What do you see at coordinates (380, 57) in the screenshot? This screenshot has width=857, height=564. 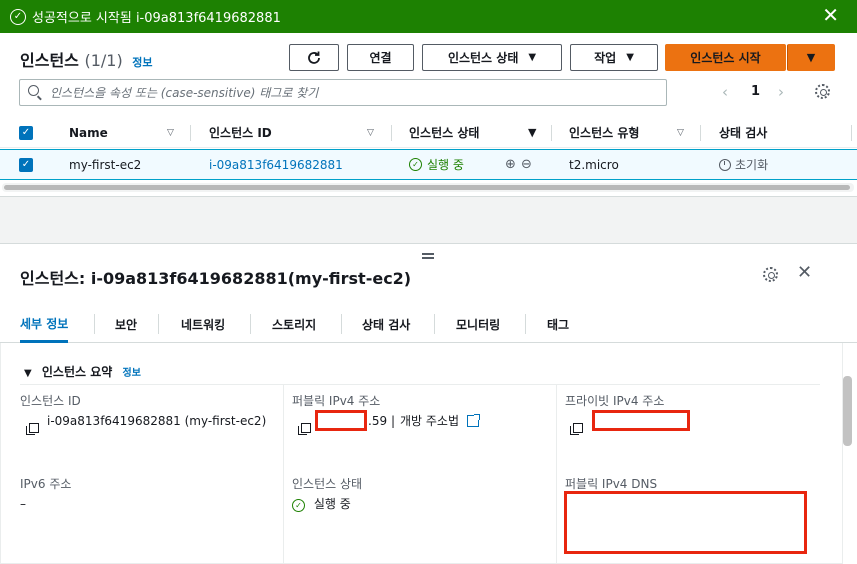 I see `connect-button: 연결` at bounding box center [380, 57].